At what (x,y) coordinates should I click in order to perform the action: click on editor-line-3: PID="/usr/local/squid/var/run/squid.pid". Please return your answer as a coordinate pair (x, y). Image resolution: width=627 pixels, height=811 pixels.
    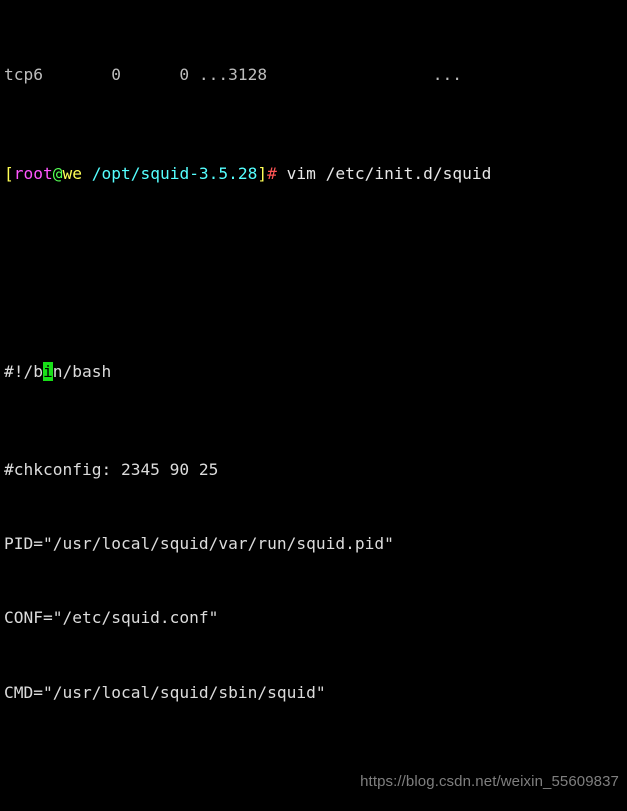
    Looking at the image, I should click on (315, 544).